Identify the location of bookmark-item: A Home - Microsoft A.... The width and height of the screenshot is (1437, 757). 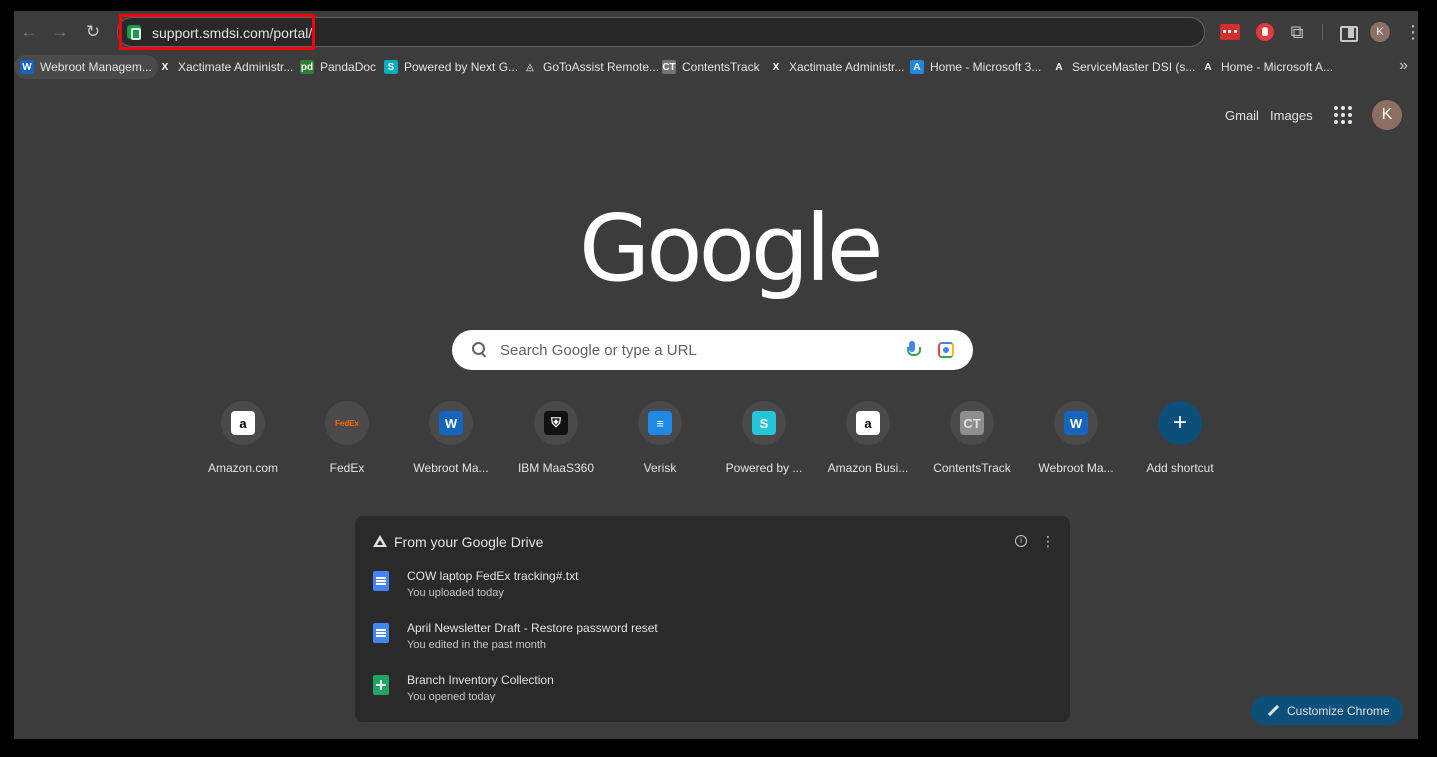
(1267, 67).